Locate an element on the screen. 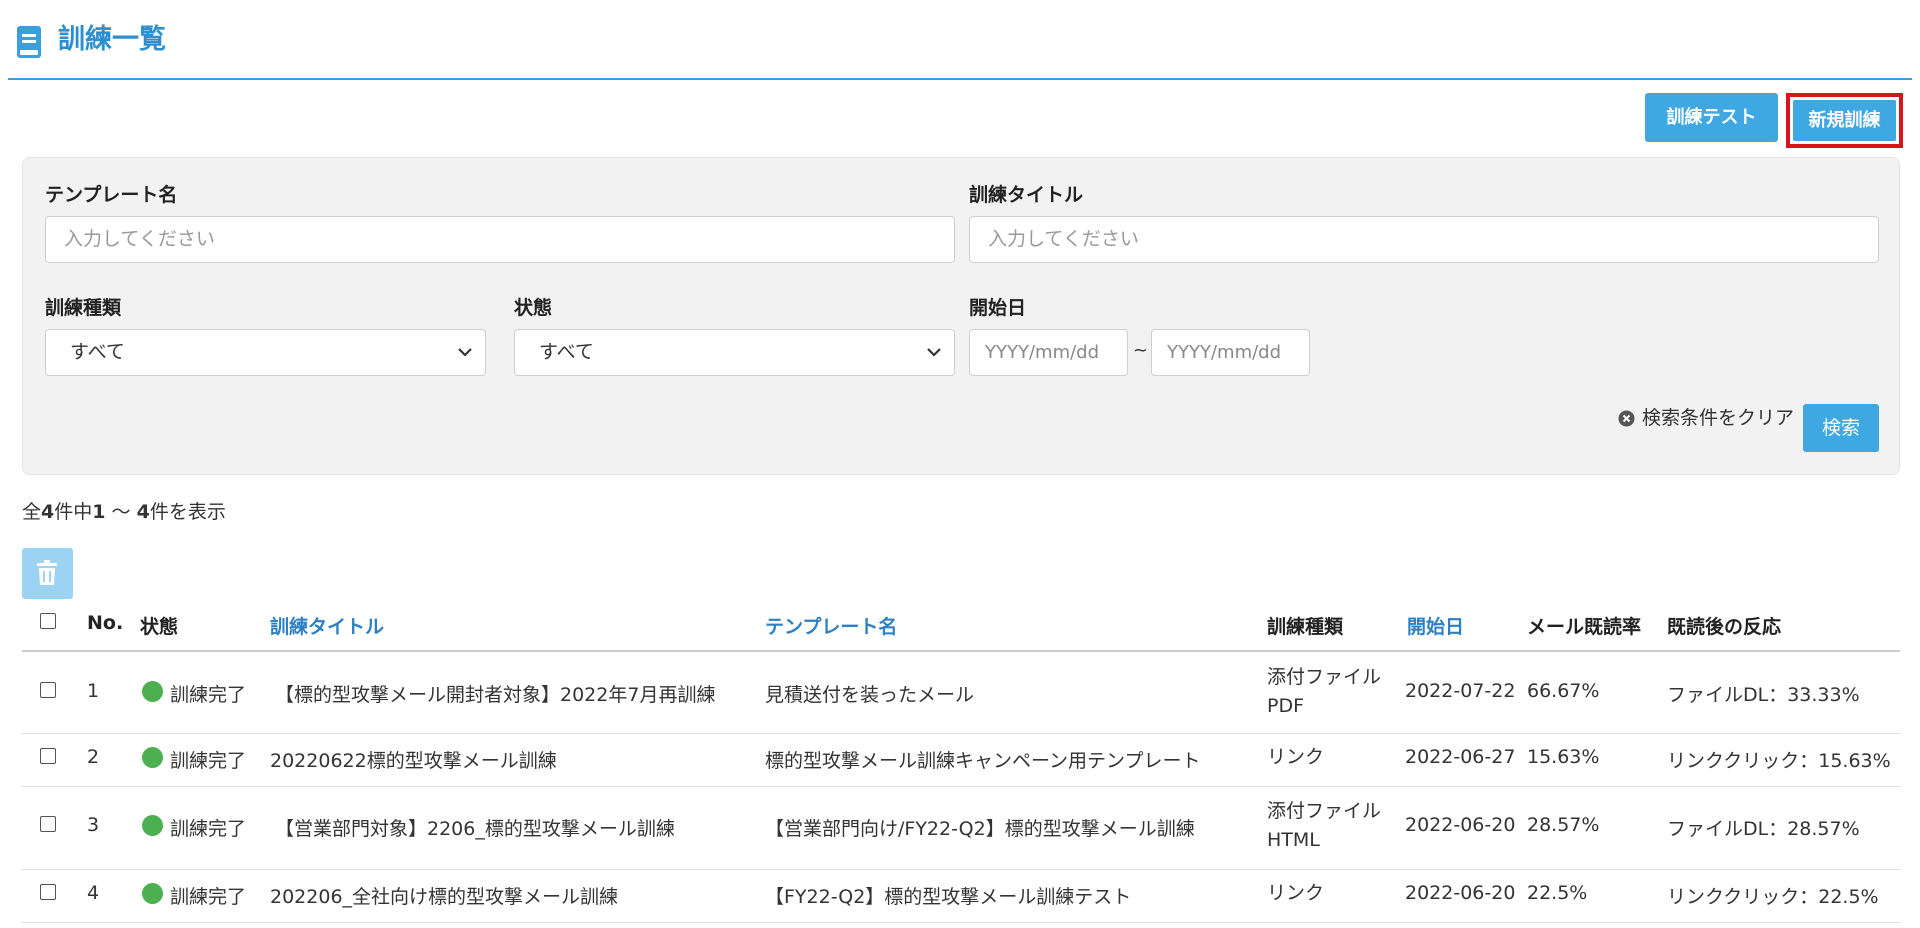 The width and height of the screenshot is (1920, 928). training-type-select: すべて is located at coordinates (265, 352).